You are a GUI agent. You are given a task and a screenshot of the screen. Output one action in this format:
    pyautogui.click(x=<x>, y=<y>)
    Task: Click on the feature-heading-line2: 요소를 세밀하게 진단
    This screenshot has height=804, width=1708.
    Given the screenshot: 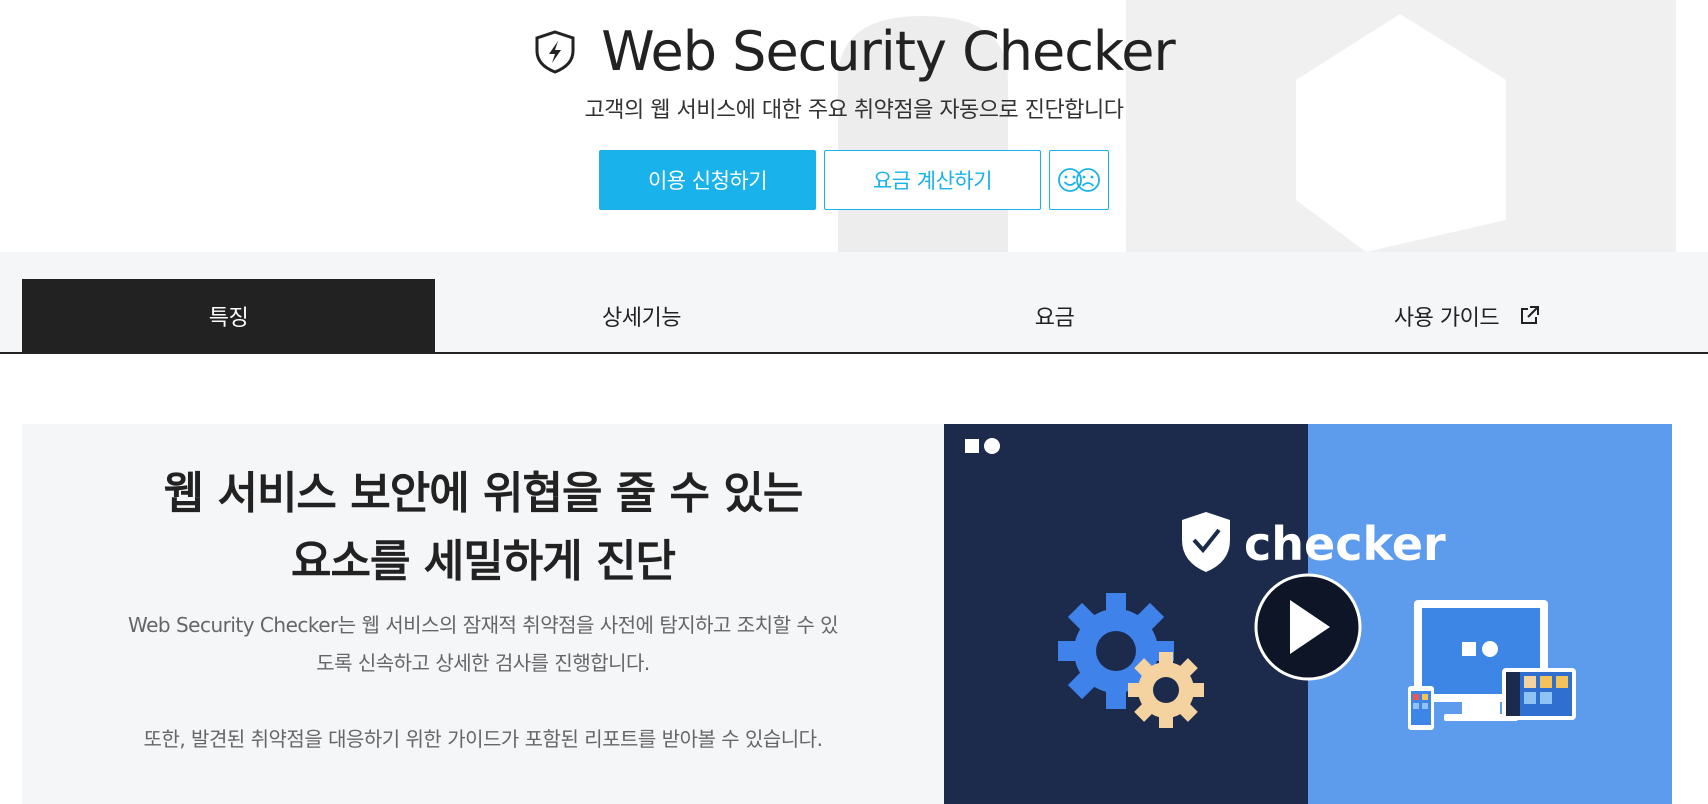 What is the action you would take?
    pyautogui.click(x=483, y=561)
    